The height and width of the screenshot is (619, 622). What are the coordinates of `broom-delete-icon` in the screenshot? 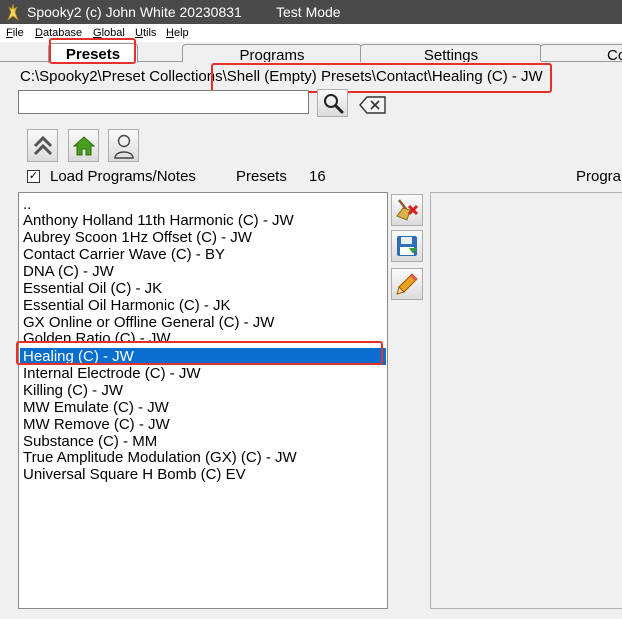 It's located at (407, 210).